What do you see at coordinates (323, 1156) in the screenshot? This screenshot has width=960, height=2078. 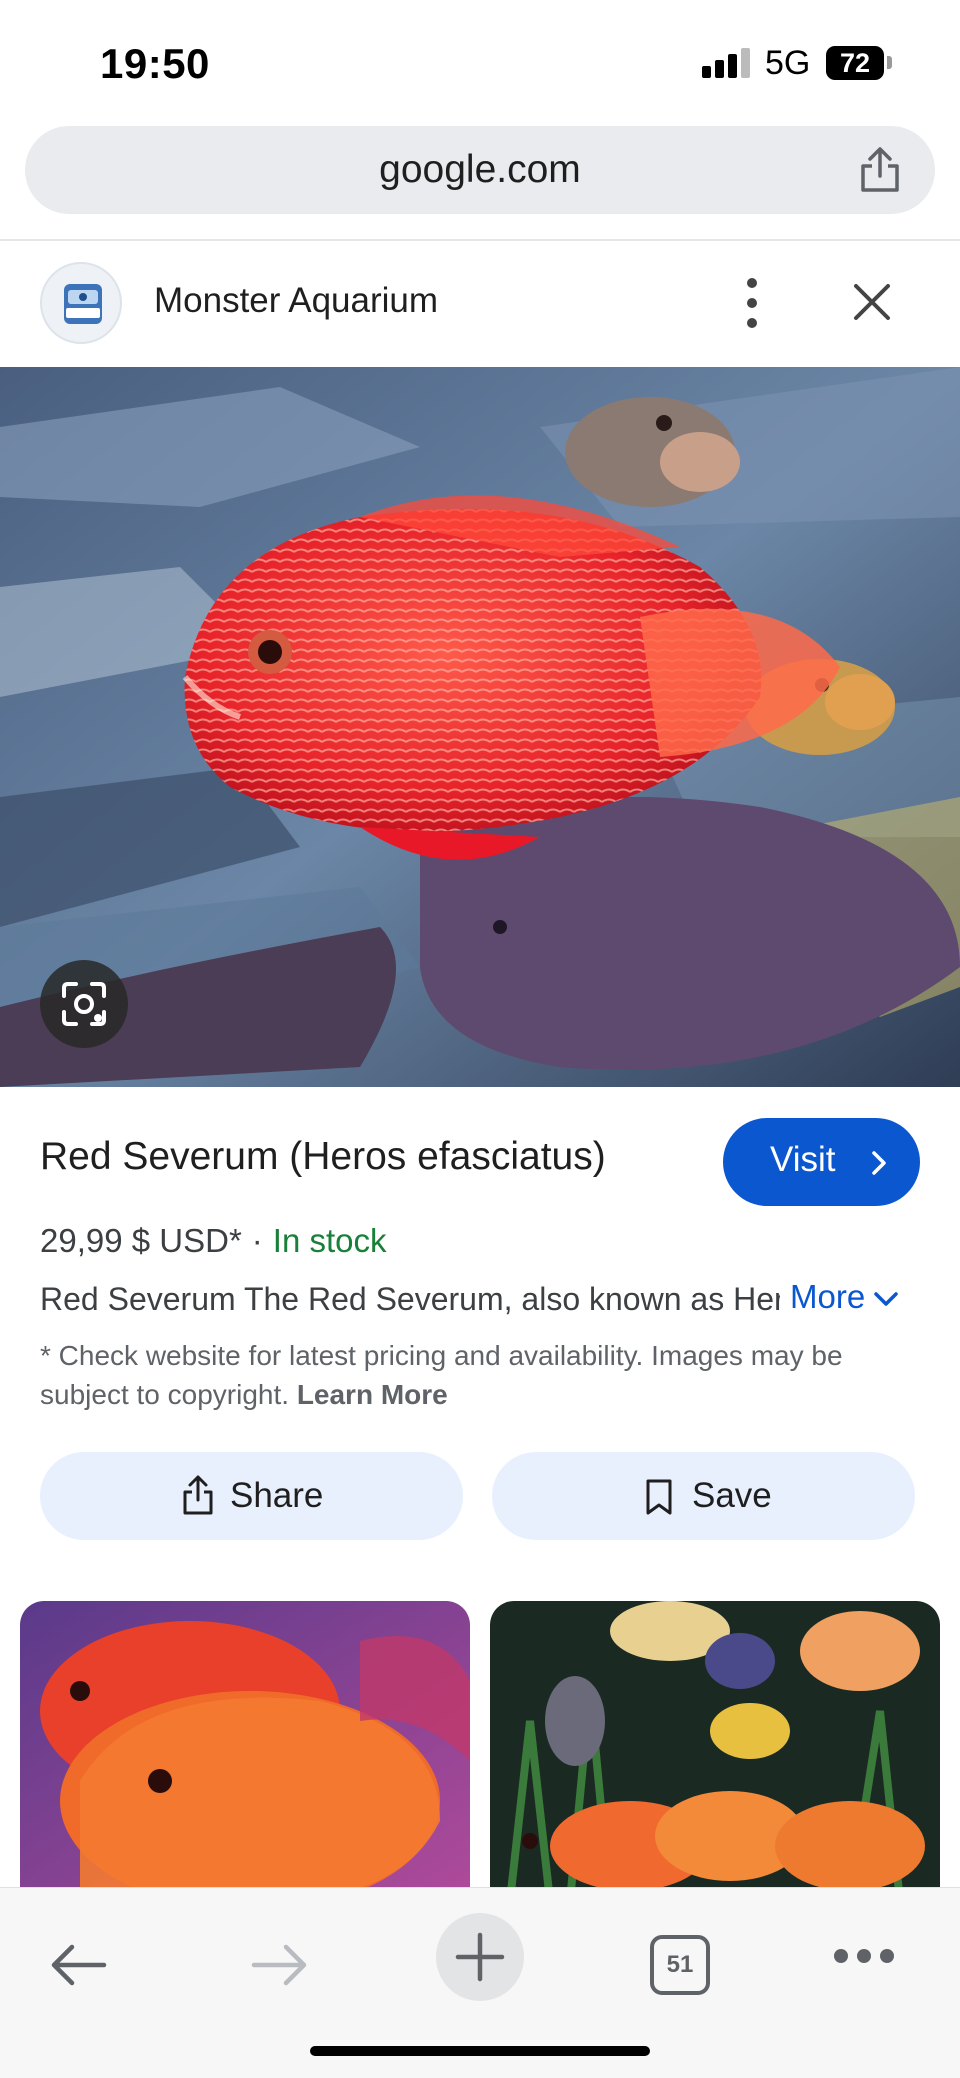 I see `product-title: Red Severum (Heros efasciatus)` at bounding box center [323, 1156].